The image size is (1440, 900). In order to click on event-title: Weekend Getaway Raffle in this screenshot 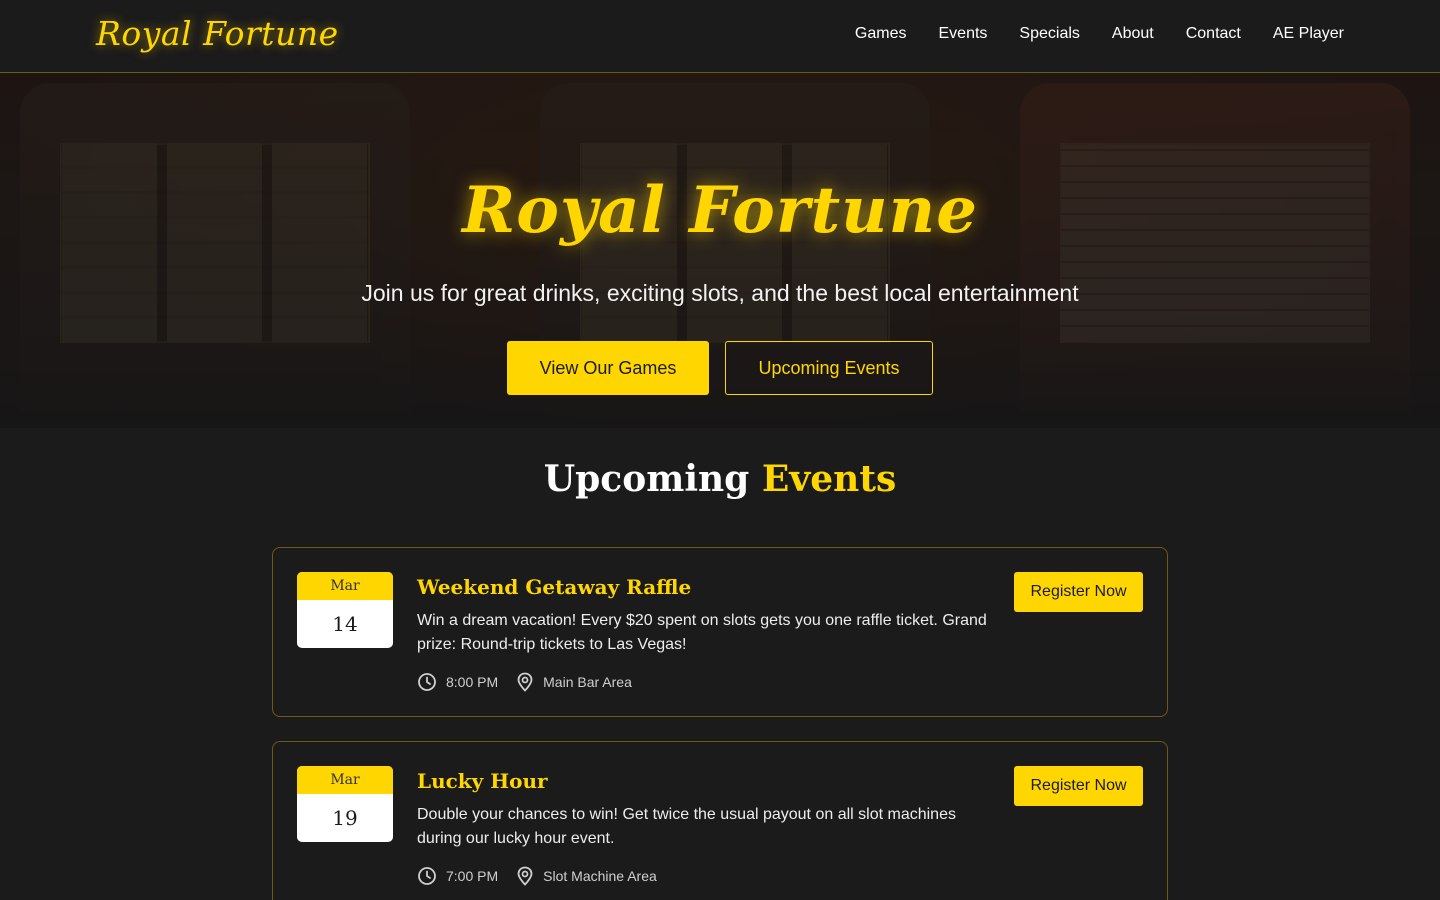, I will do `click(554, 587)`.